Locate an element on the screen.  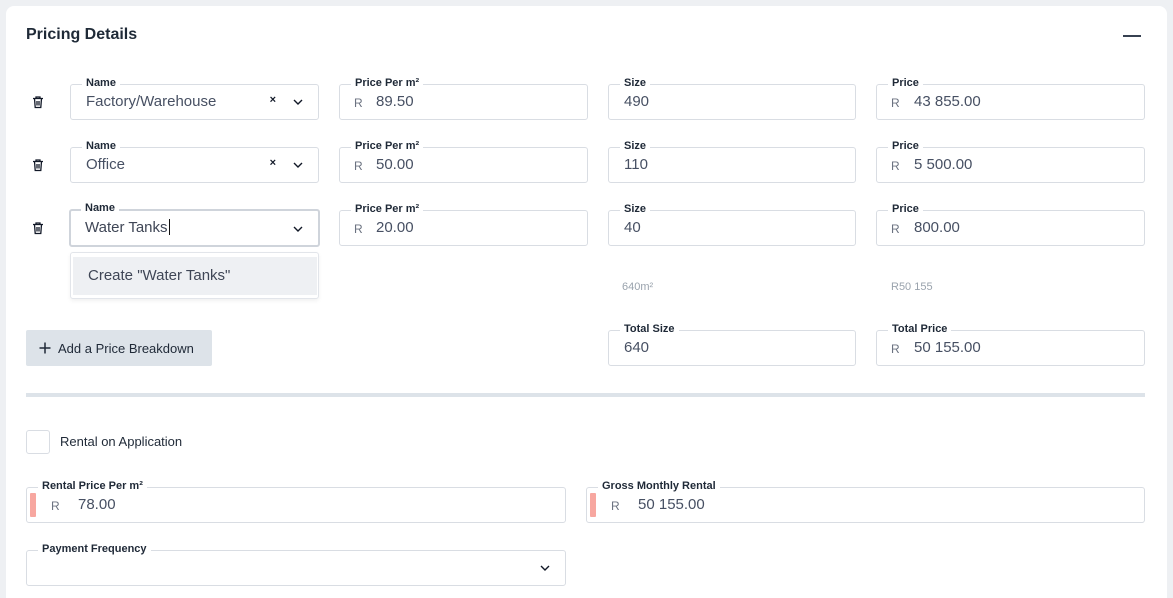
collapse-button is located at coordinates (1132, 36).